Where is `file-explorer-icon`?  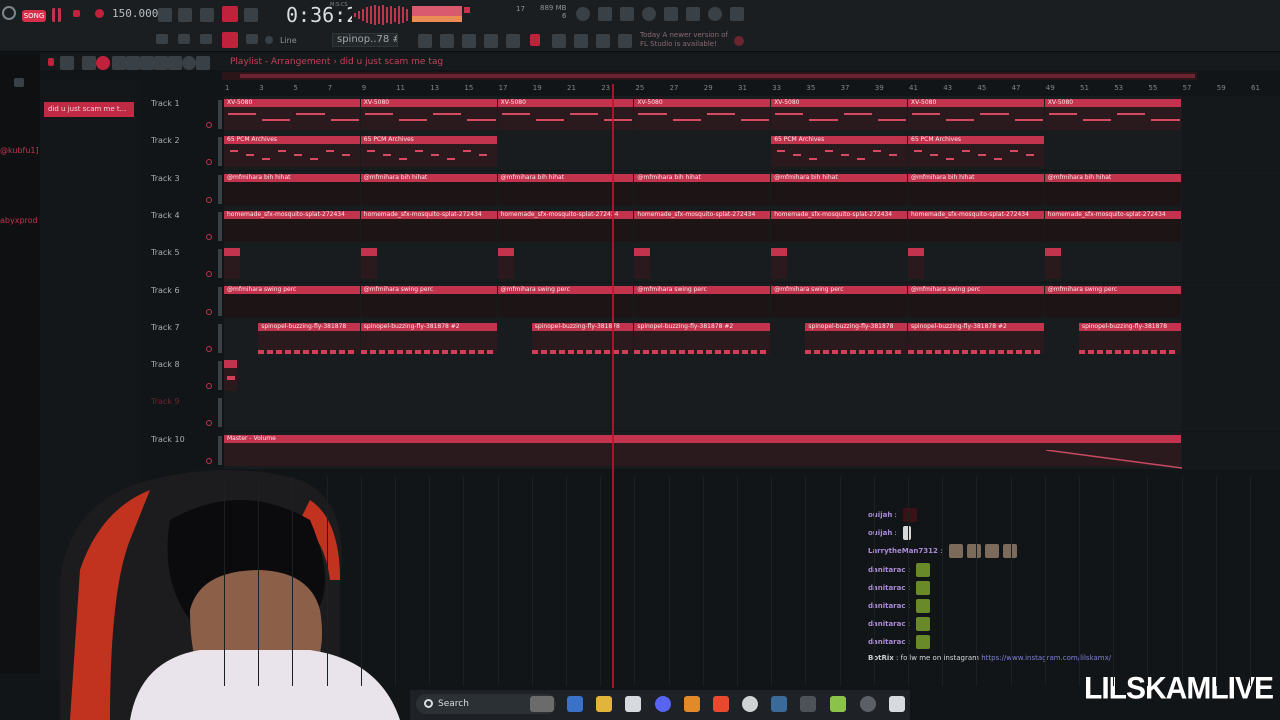 file-explorer-icon is located at coordinates (604, 704).